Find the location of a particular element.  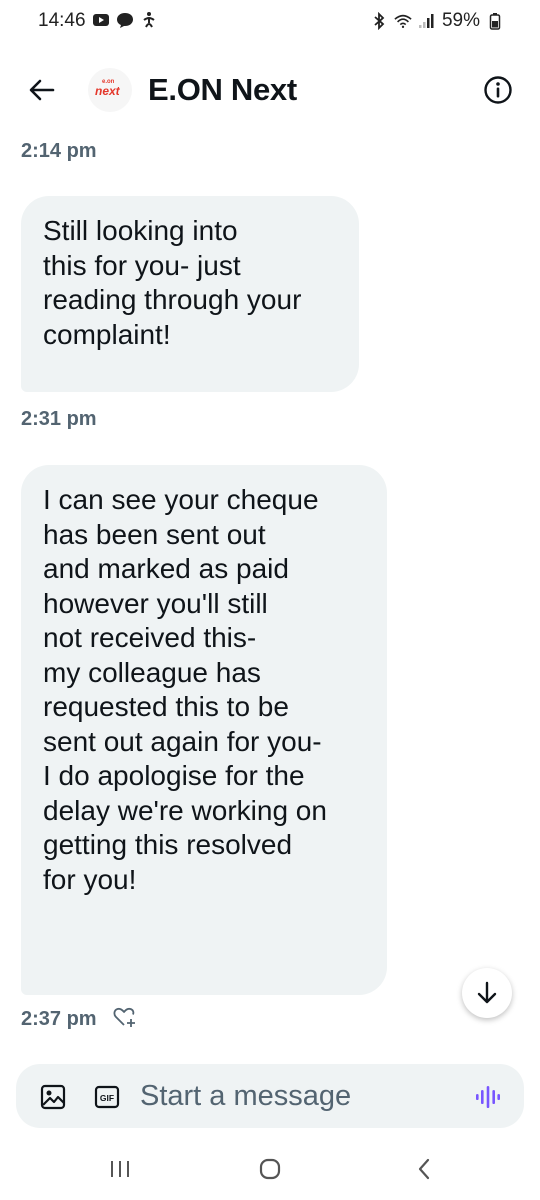

react-heart-icon is located at coordinates (125, 1019).